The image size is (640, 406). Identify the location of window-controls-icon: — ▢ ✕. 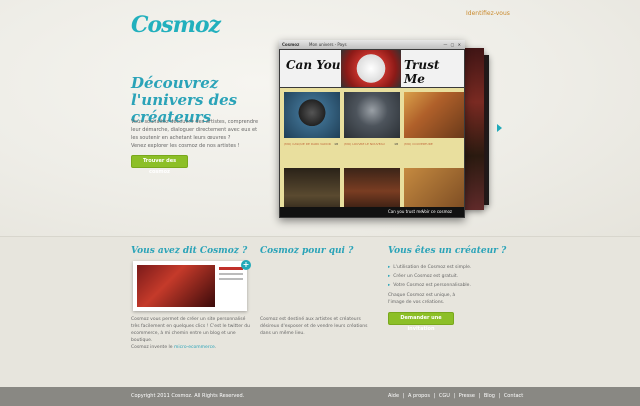
(452, 44).